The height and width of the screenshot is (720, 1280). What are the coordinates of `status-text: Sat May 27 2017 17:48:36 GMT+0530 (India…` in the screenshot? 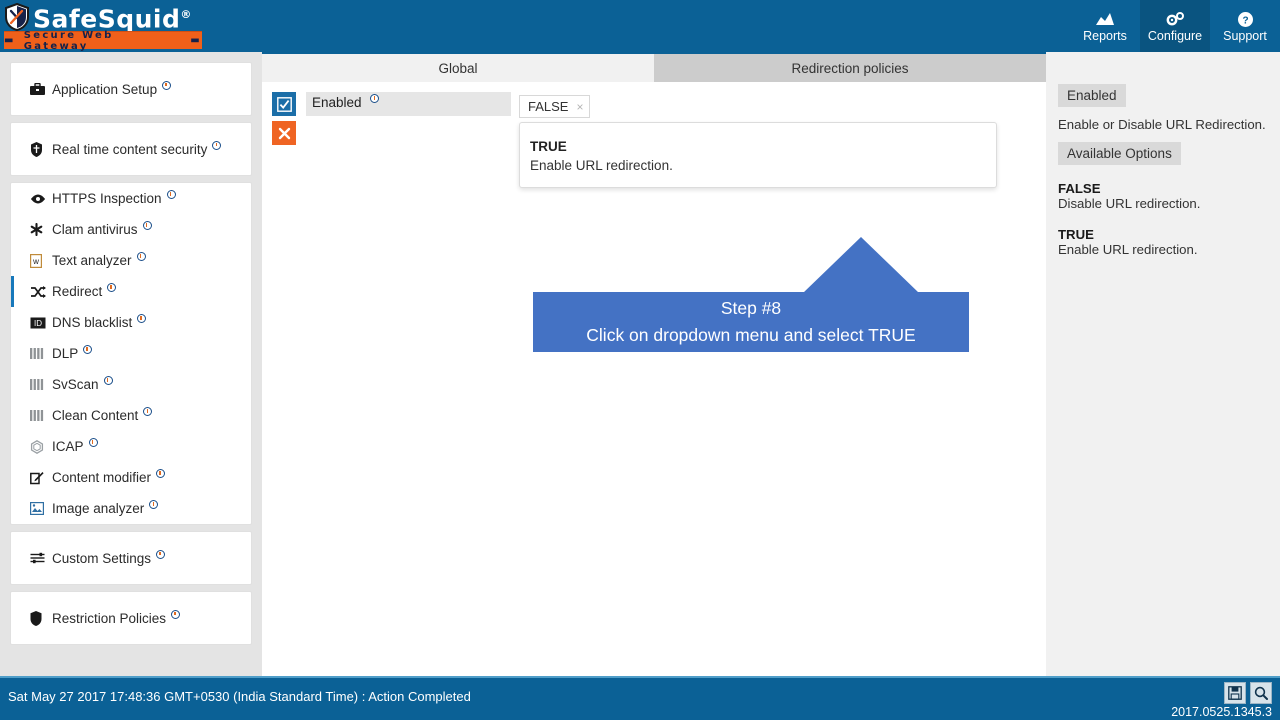 It's located at (239, 696).